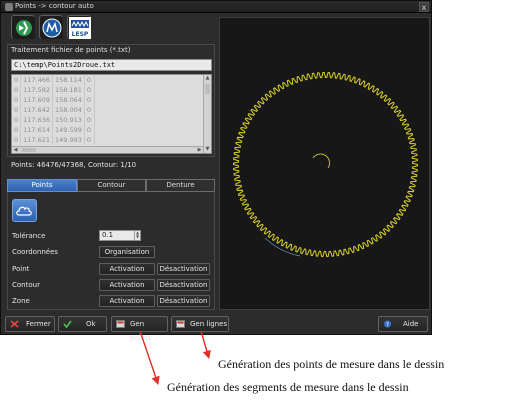 Image resolution: width=521 pixels, height=401 pixels. Describe the element at coordinates (175, 357) in the screenshot. I see `annotation-arrows` at that location.